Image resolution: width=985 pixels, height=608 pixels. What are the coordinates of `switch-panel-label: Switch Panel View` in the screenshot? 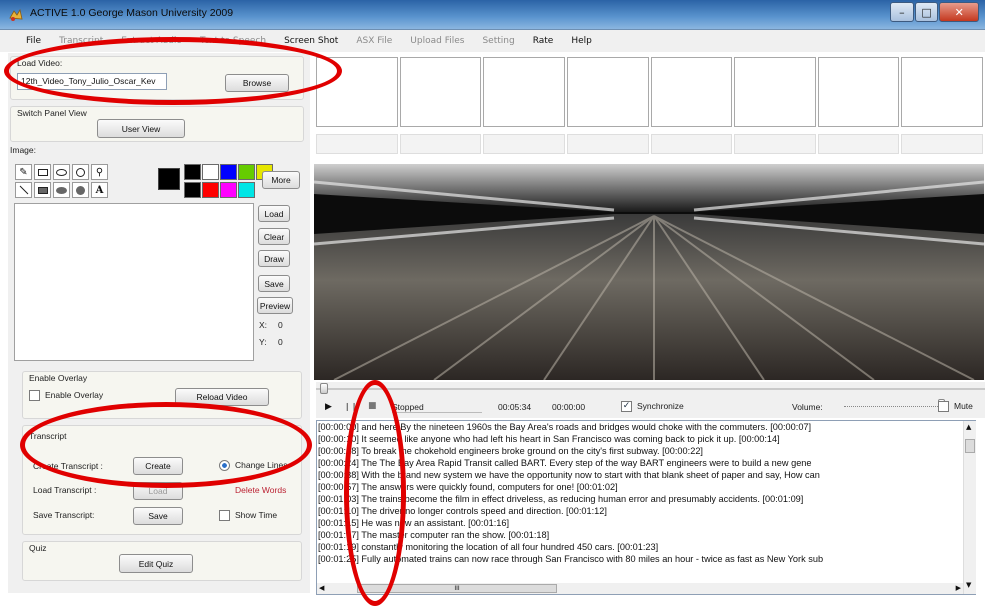 It's located at (52, 113).